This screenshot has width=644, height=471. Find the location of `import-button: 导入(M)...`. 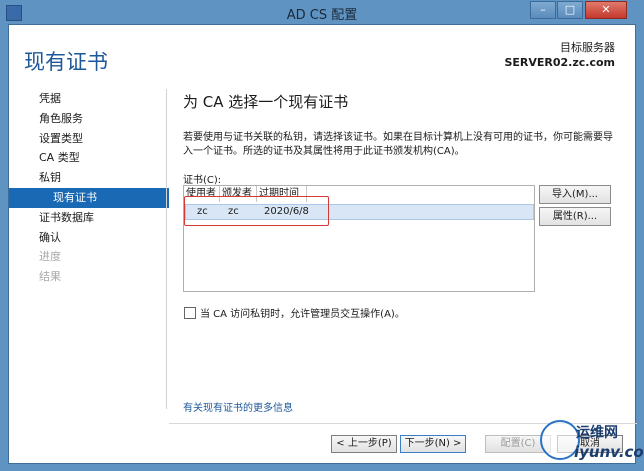

import-button: 导入(M)... is located at coordinates (575, 194).